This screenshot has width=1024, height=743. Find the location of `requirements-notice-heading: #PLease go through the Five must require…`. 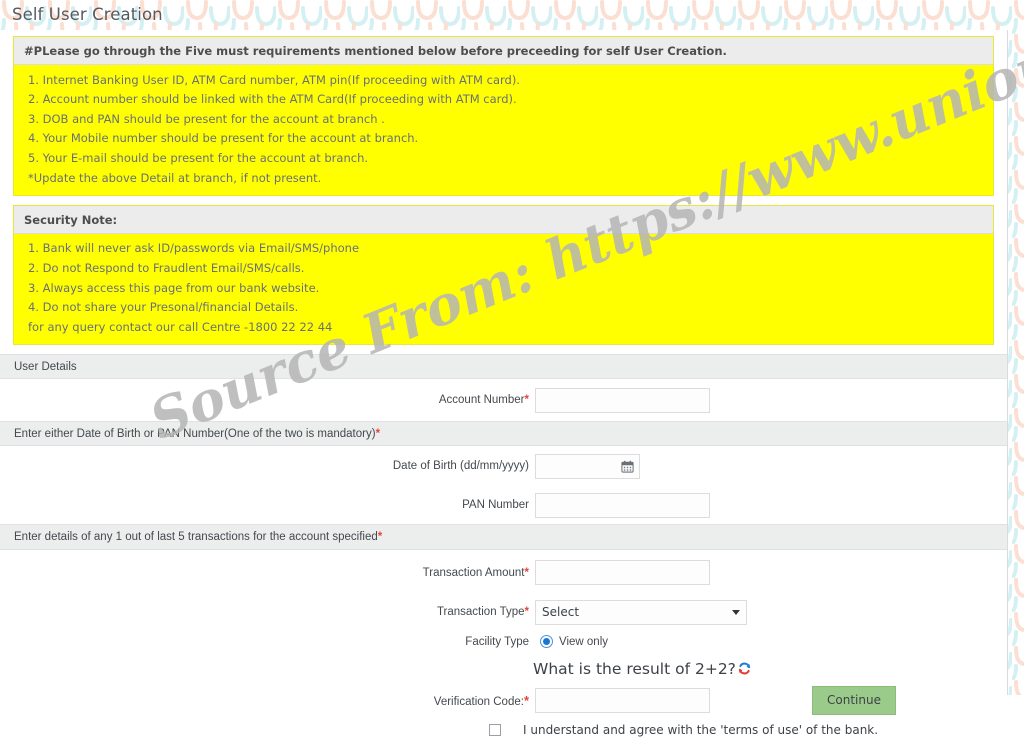

requirements-notice-heading: #PLease go through the Five must require… is located at coordinates (503, 51).